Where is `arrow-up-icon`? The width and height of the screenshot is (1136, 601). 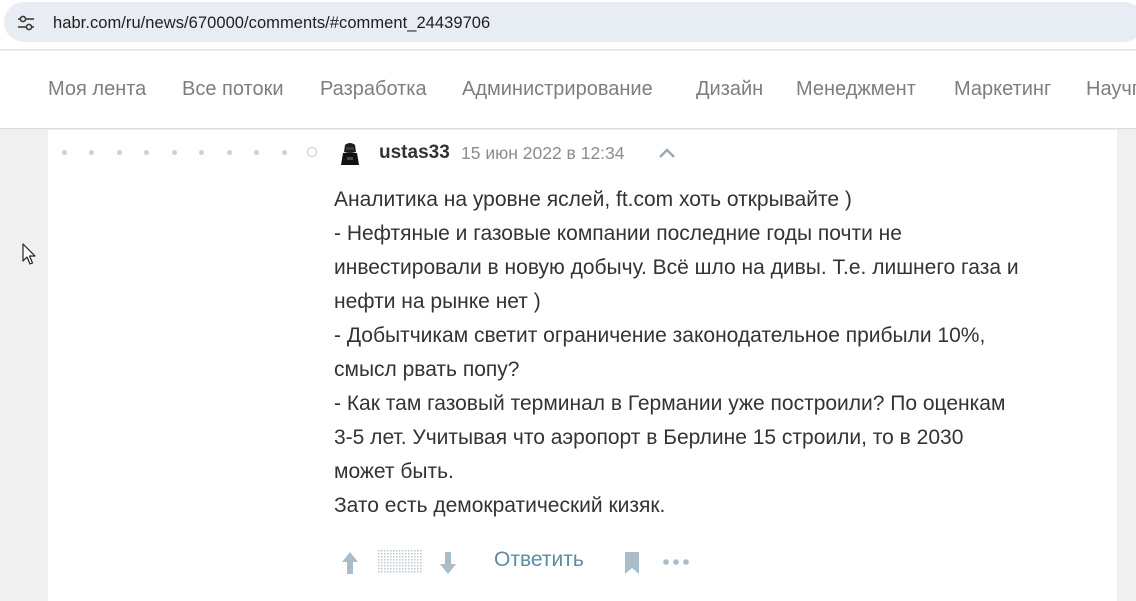
arrow-up-icon is located at coordinates (350, 563).